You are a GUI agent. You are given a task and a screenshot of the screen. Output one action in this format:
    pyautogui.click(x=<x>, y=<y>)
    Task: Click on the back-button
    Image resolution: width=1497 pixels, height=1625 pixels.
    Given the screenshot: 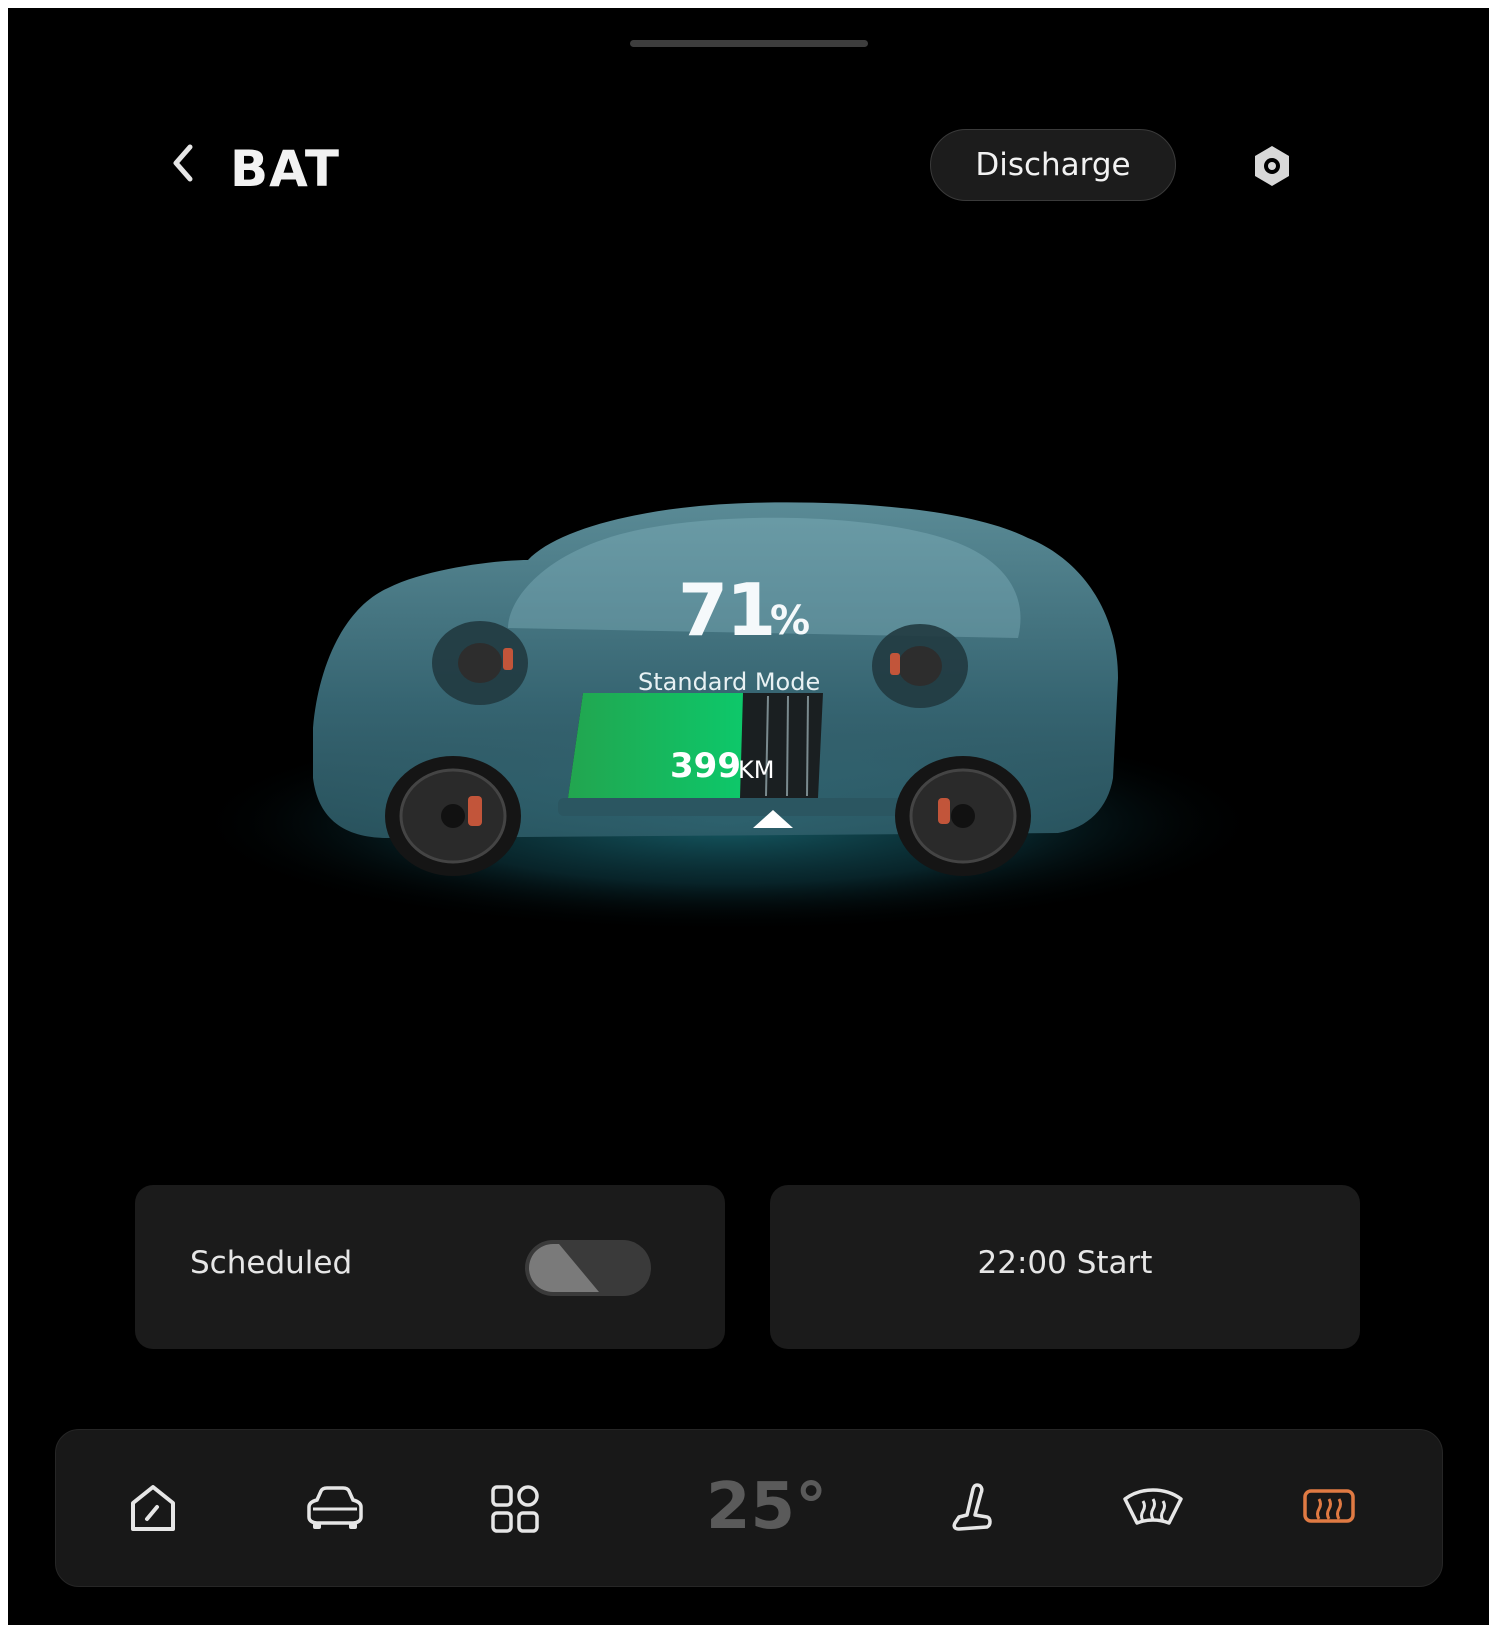 What is the action you would take?
    pyautogui.click(x=183, y=163)
    